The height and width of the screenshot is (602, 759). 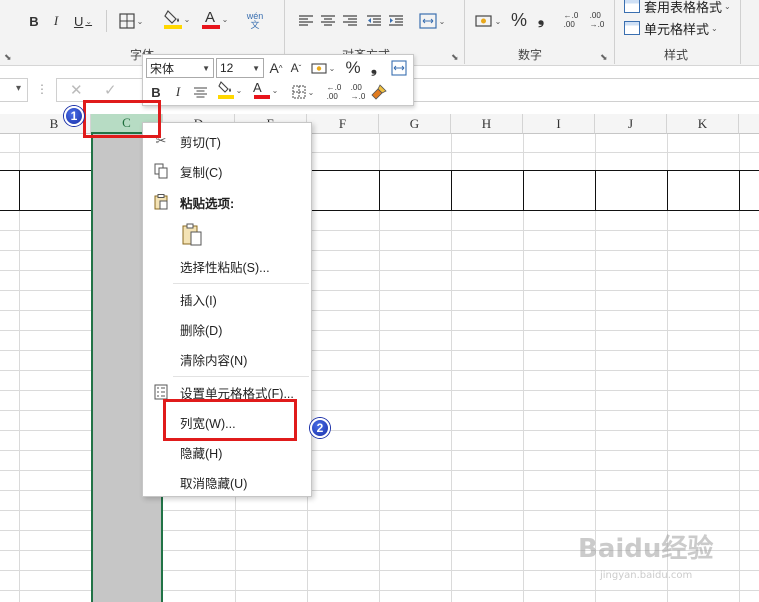 I want to click on shrink-font-button: Aˇ, so click(x=296, y=68).